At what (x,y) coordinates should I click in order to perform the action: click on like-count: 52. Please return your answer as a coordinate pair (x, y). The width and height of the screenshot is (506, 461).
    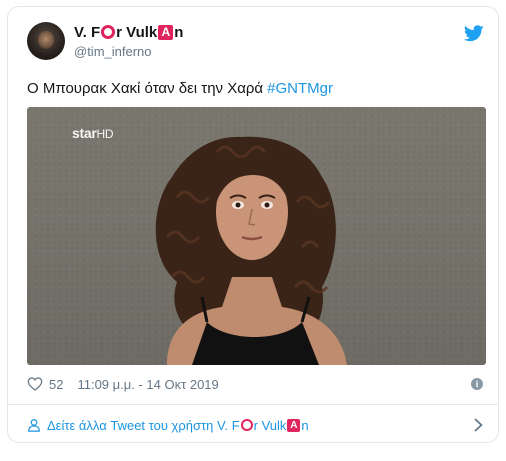
    Looking at the image, I should click on (56, 384).